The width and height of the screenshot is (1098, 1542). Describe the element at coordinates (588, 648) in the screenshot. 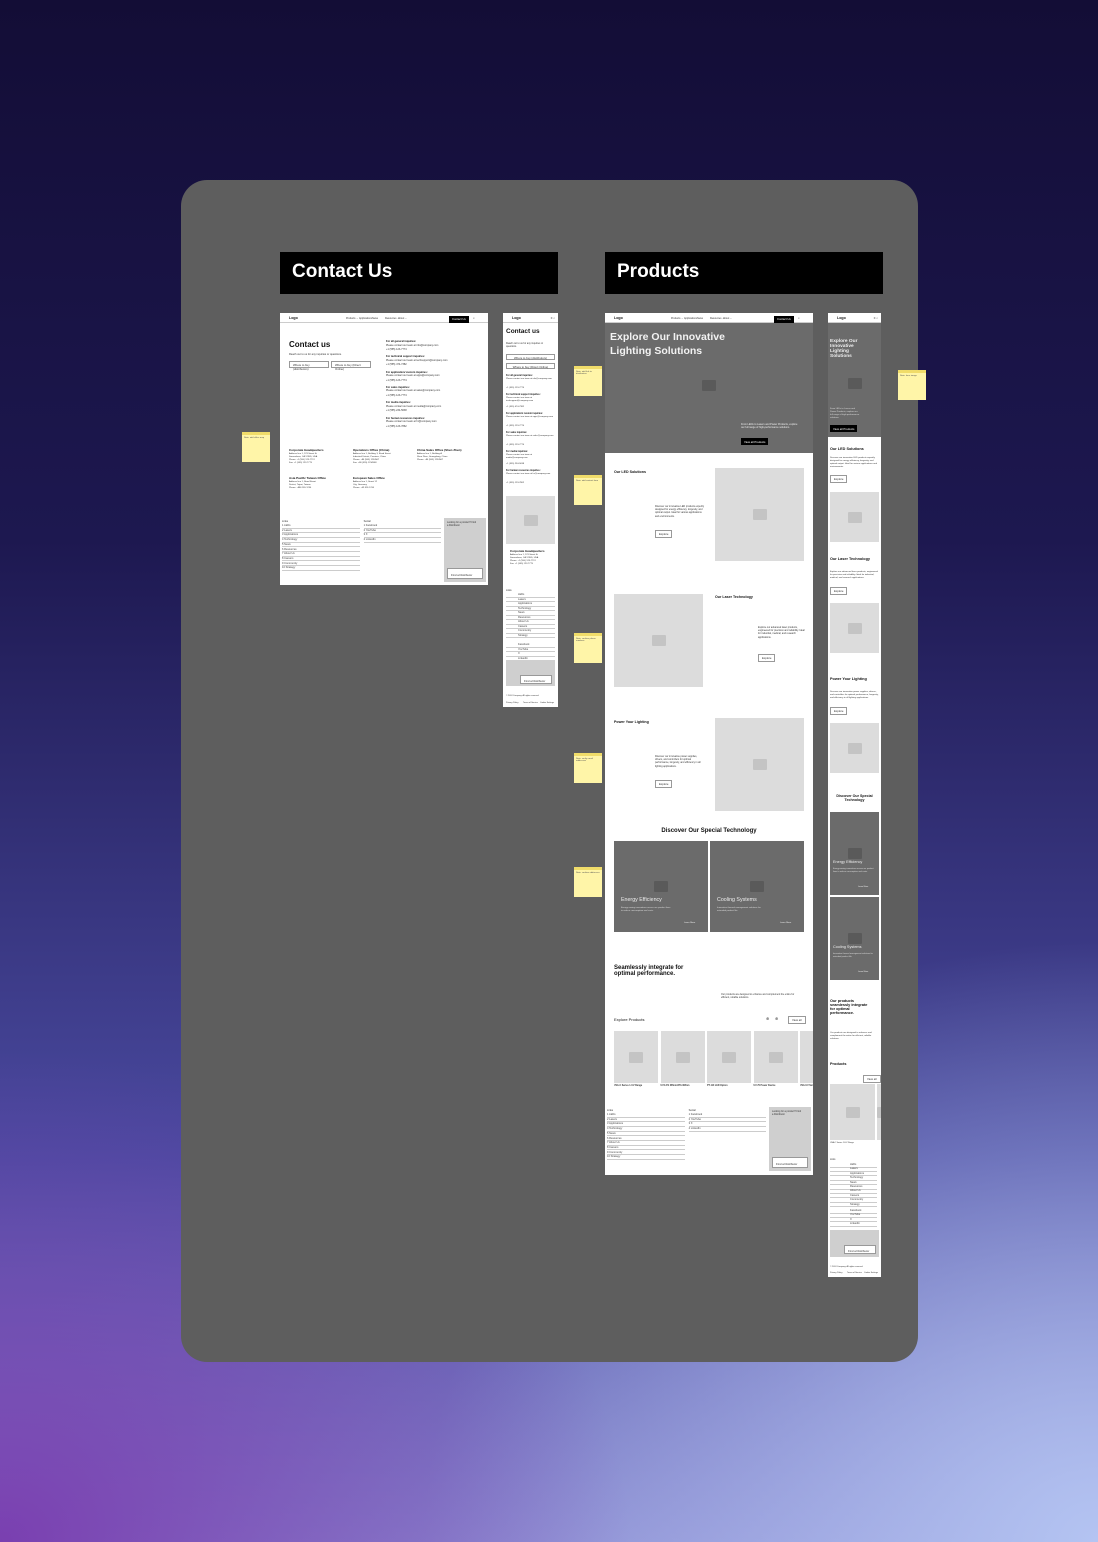

I see `sticky-note: Note: confirm phone numbers` at that location.